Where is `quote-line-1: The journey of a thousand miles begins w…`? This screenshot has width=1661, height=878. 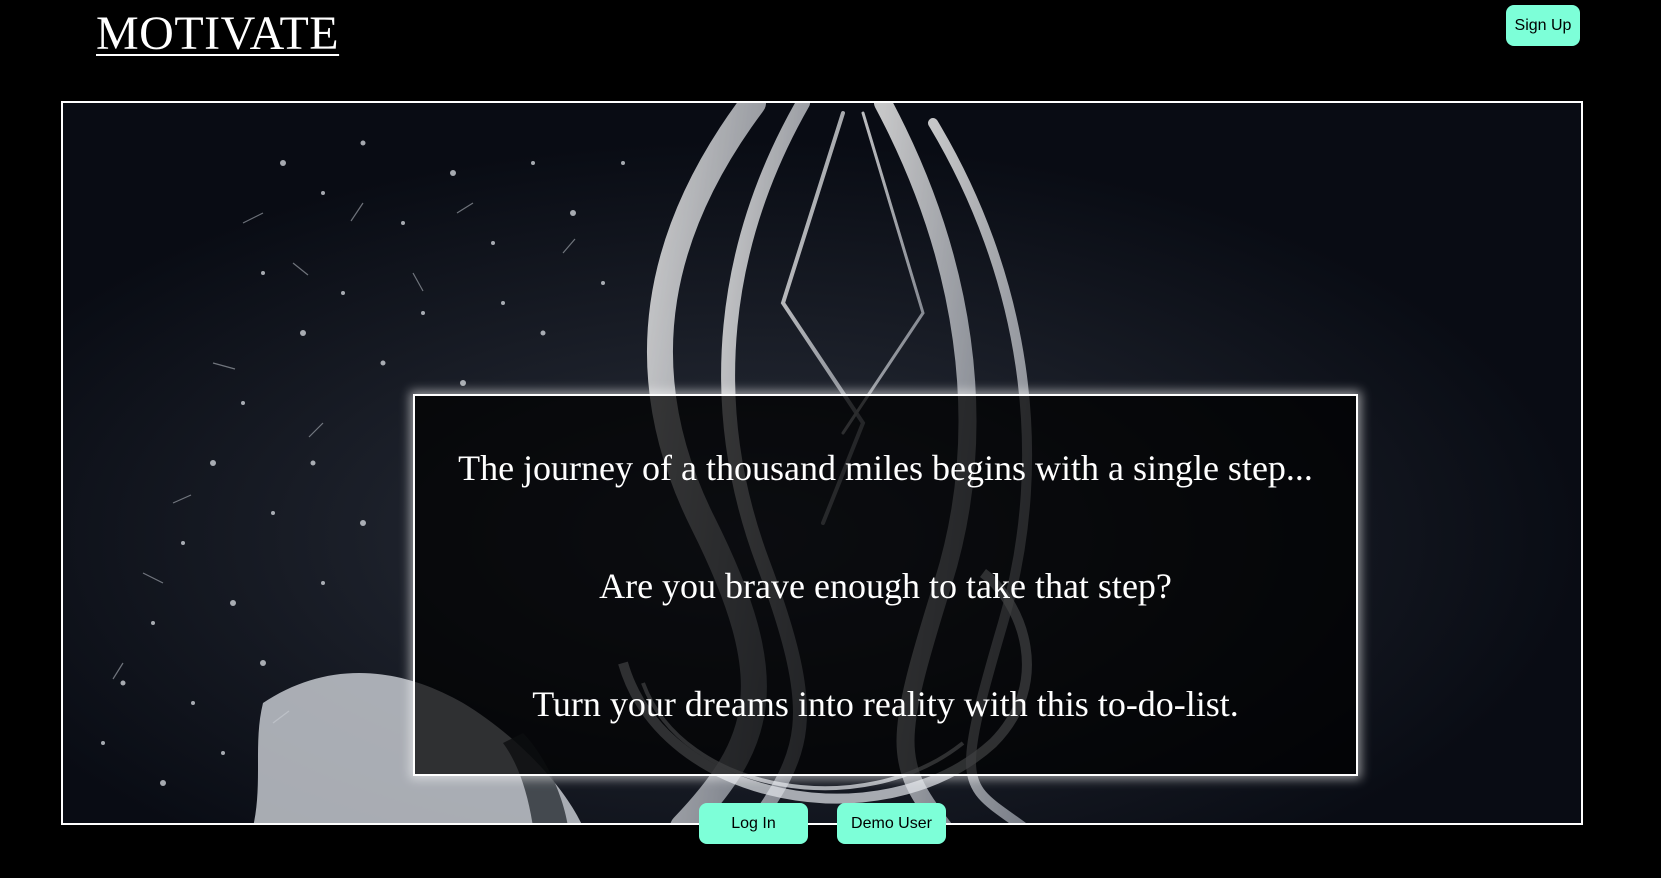 quote-line-1: The journey of a thousand miles begins w… is located at coordinates (885, 468).